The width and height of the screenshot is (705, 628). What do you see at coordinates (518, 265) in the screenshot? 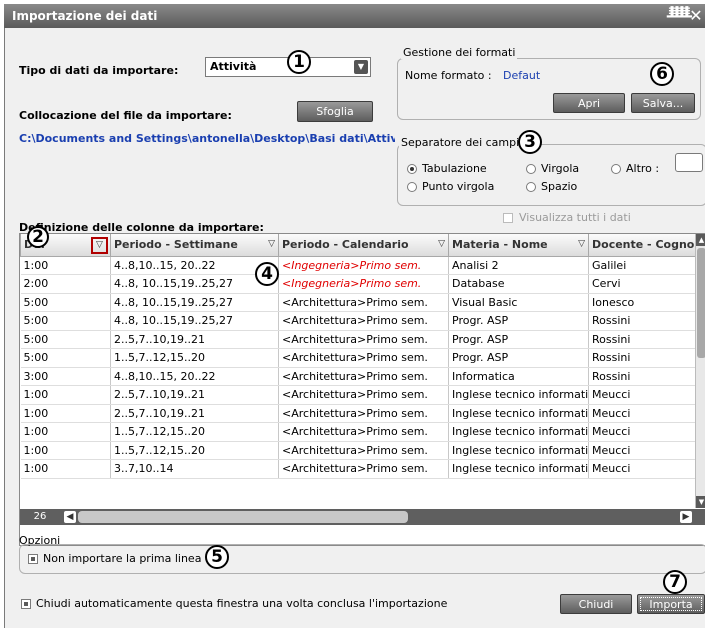
I see `table-cell: Analisi 2` at bounding box center [518, 265].